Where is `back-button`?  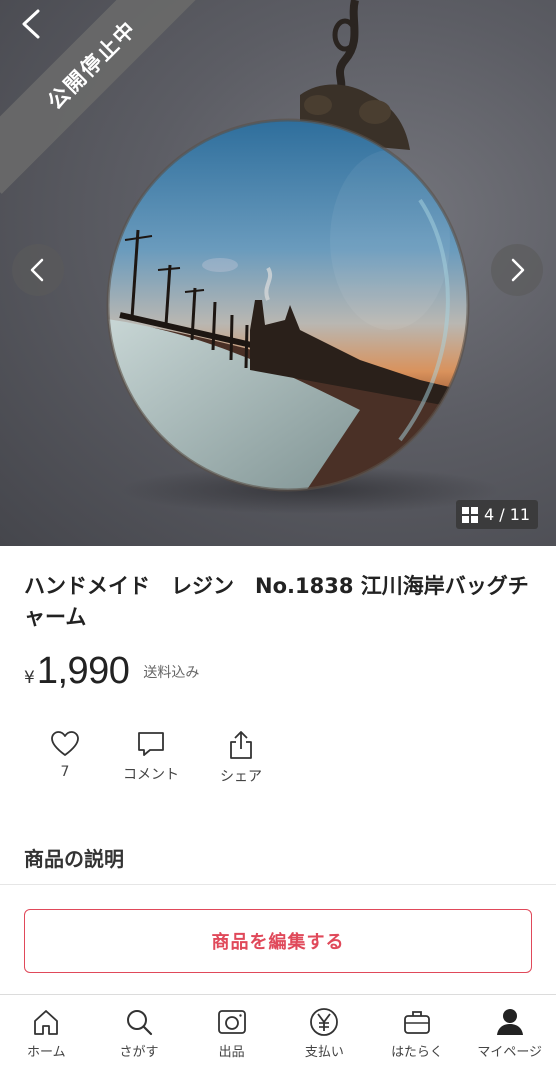 back-button is located at coordinates (32, 24).